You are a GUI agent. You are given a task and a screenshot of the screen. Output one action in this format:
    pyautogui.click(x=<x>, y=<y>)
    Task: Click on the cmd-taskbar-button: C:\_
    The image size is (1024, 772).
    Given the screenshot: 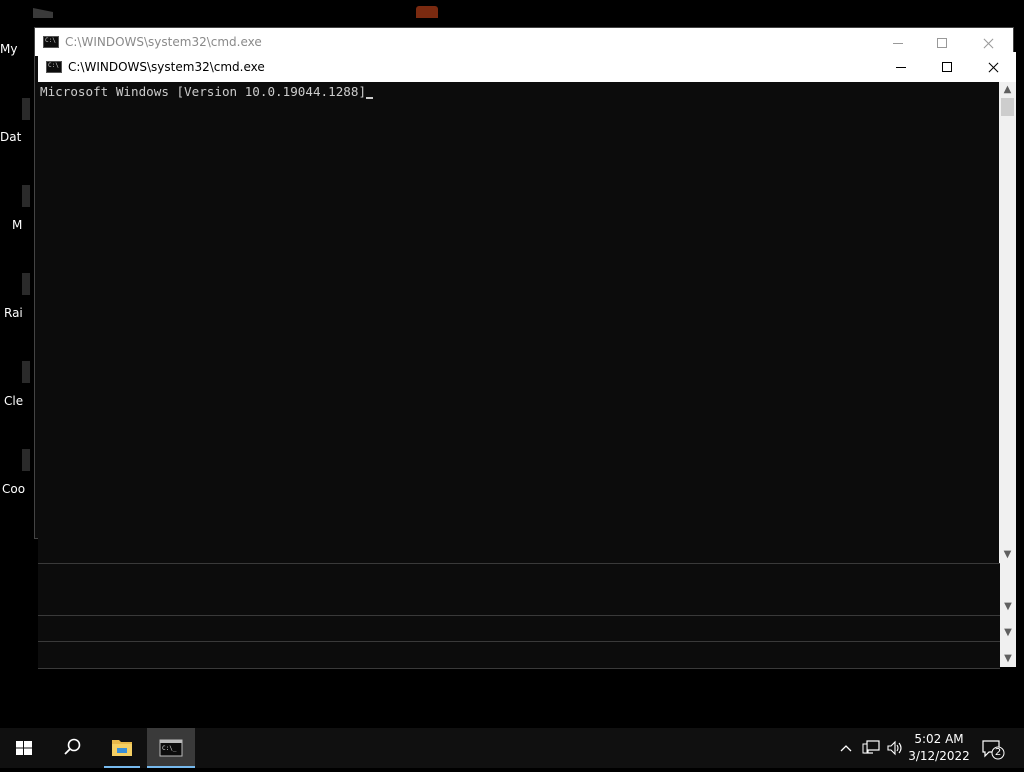 What is the action you would take?
    pyautogui.click(x=171, y=748)
    